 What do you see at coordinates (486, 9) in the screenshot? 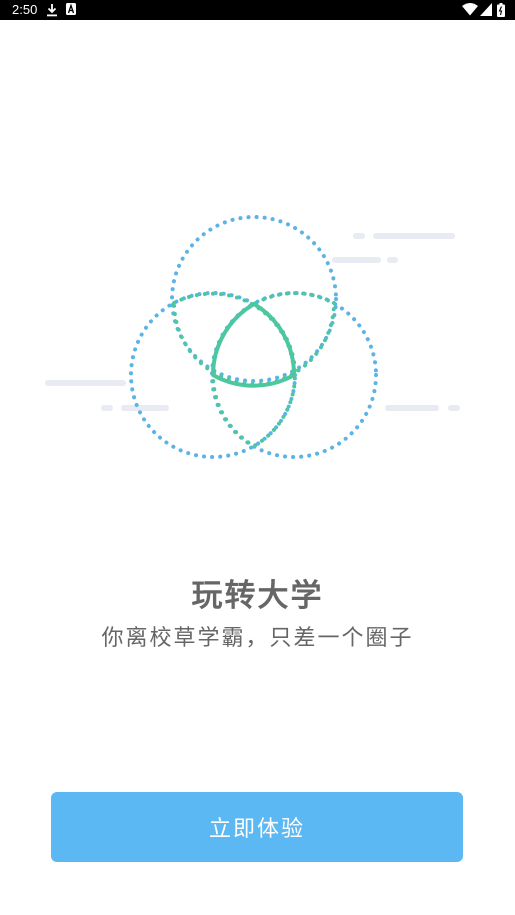
I see `signal-icon` at bounding box center [486, 9].